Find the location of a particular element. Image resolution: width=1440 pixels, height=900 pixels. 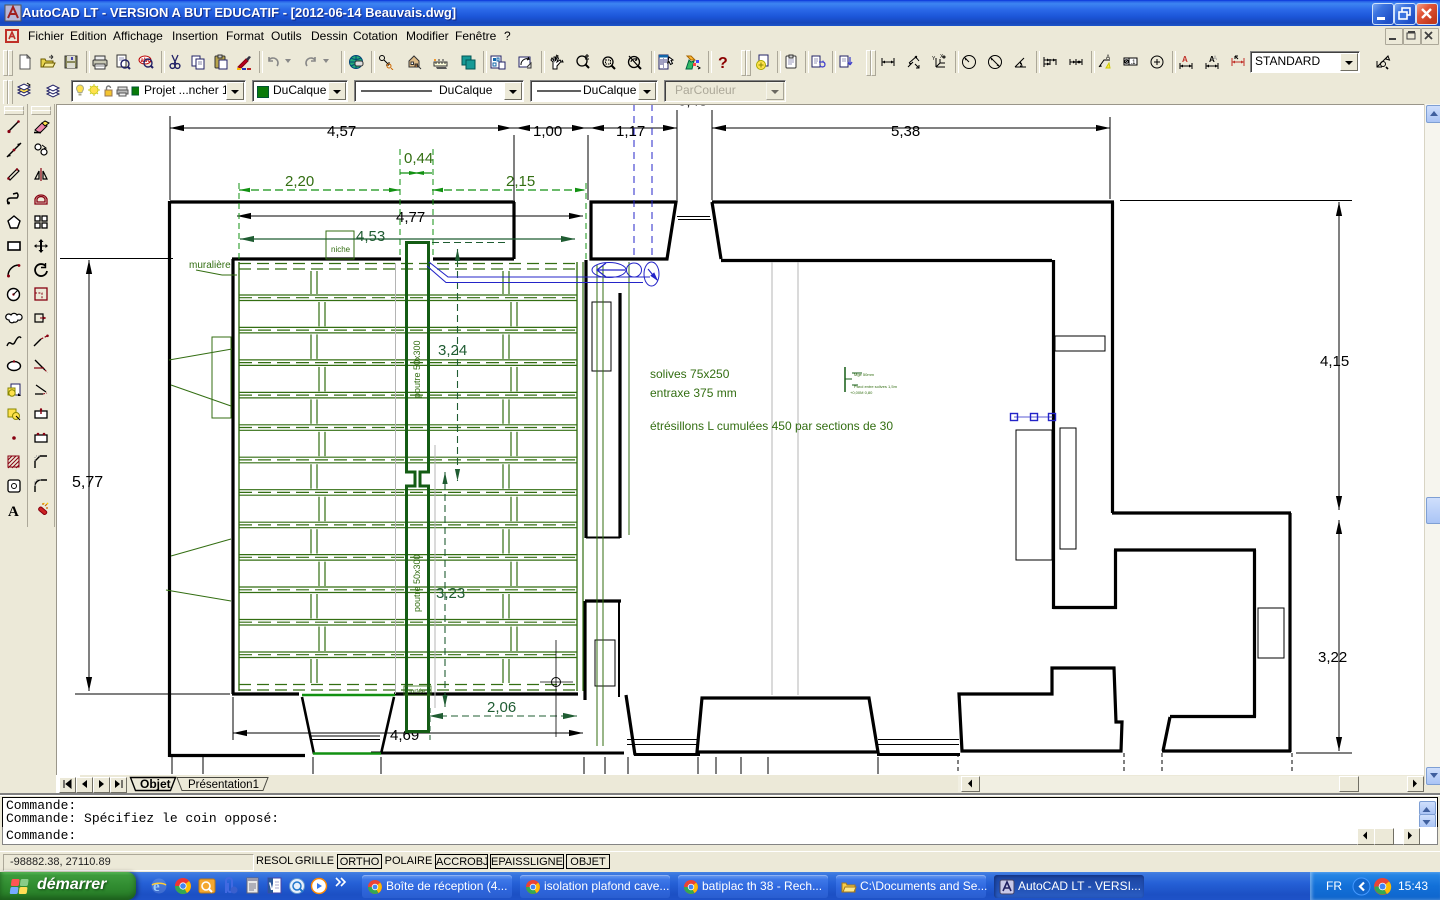

svg-text: 1,00 is located at coordinates (547, 131).